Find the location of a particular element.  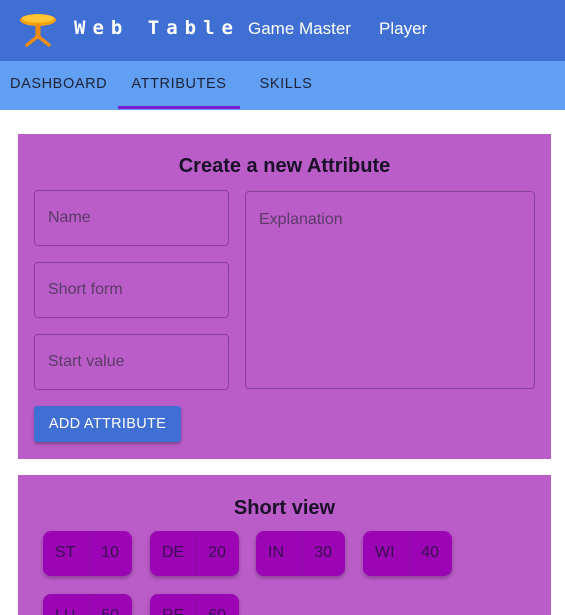

app-bar: Web Table Game Master Player is located at coordinates (282, 30).